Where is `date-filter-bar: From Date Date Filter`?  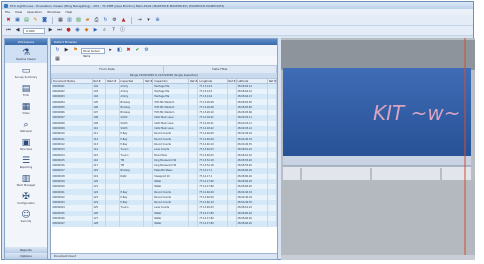
date-filter-bar: From Date Date Filter is located at coordinates (164, 69).